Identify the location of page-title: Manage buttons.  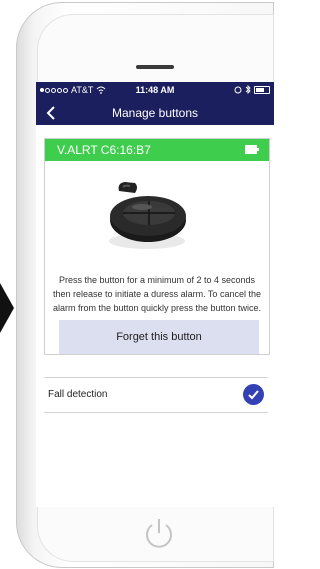
(155, 113).